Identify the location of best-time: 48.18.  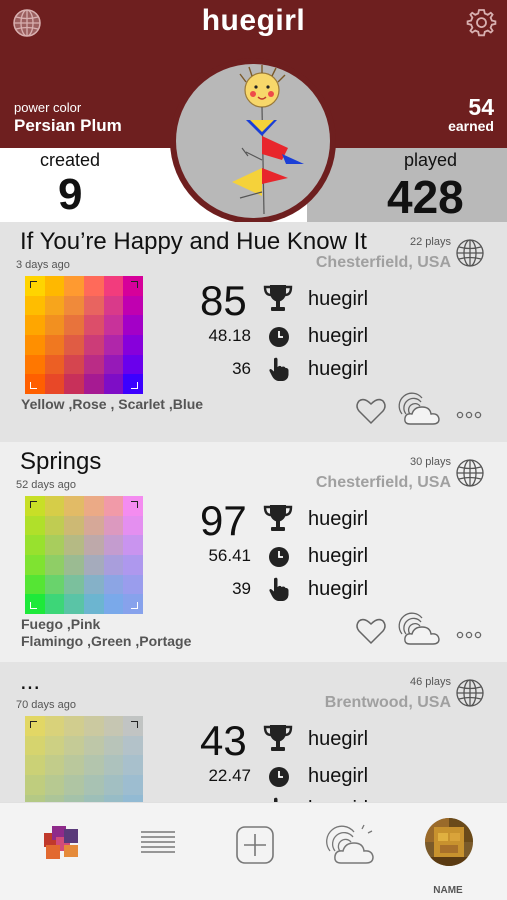
(229, 335).